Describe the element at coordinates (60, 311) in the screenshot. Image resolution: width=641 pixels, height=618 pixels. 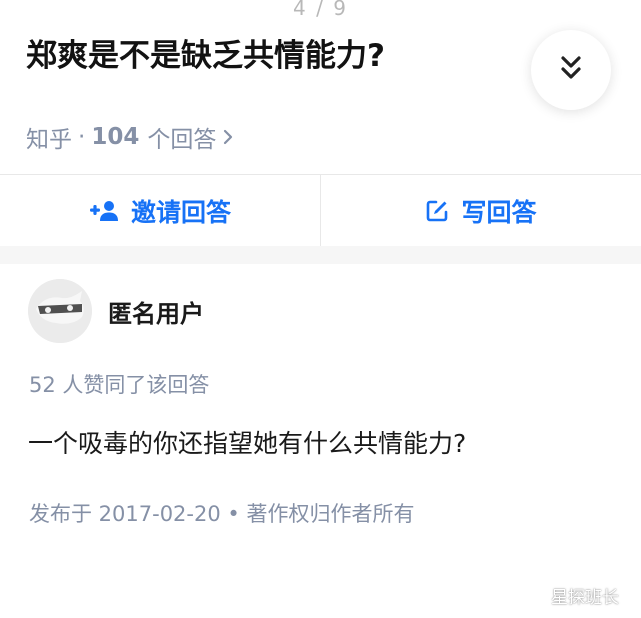
I see `avatar` at that location.